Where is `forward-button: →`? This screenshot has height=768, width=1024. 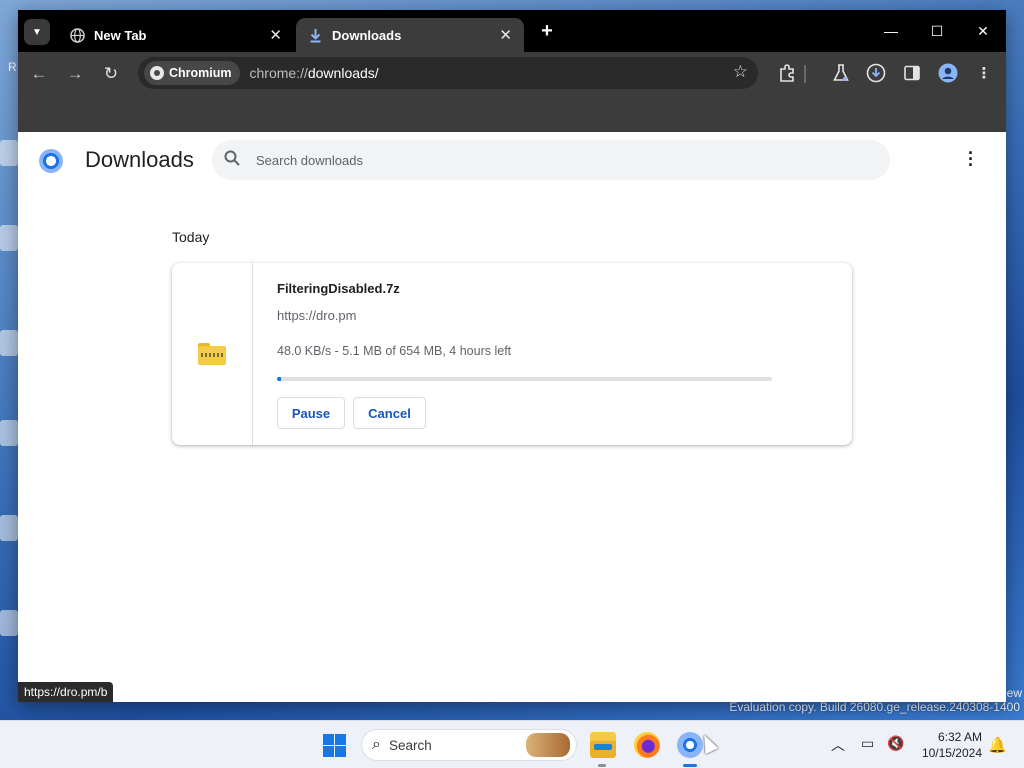 forward-button: → is located at coordinates (75, 74).